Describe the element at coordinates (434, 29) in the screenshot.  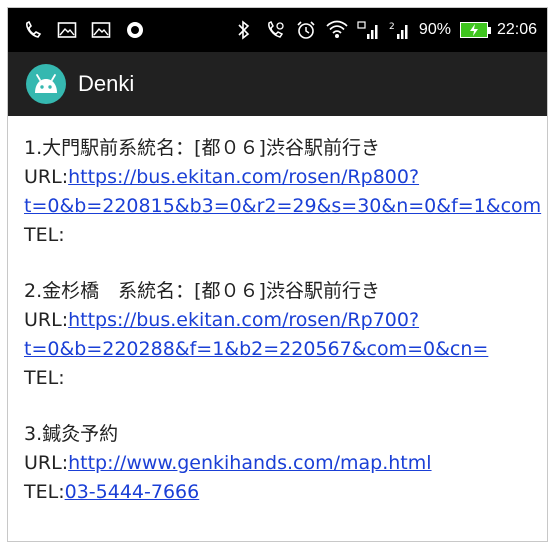
I see `battery-percent: 90%` at that location.